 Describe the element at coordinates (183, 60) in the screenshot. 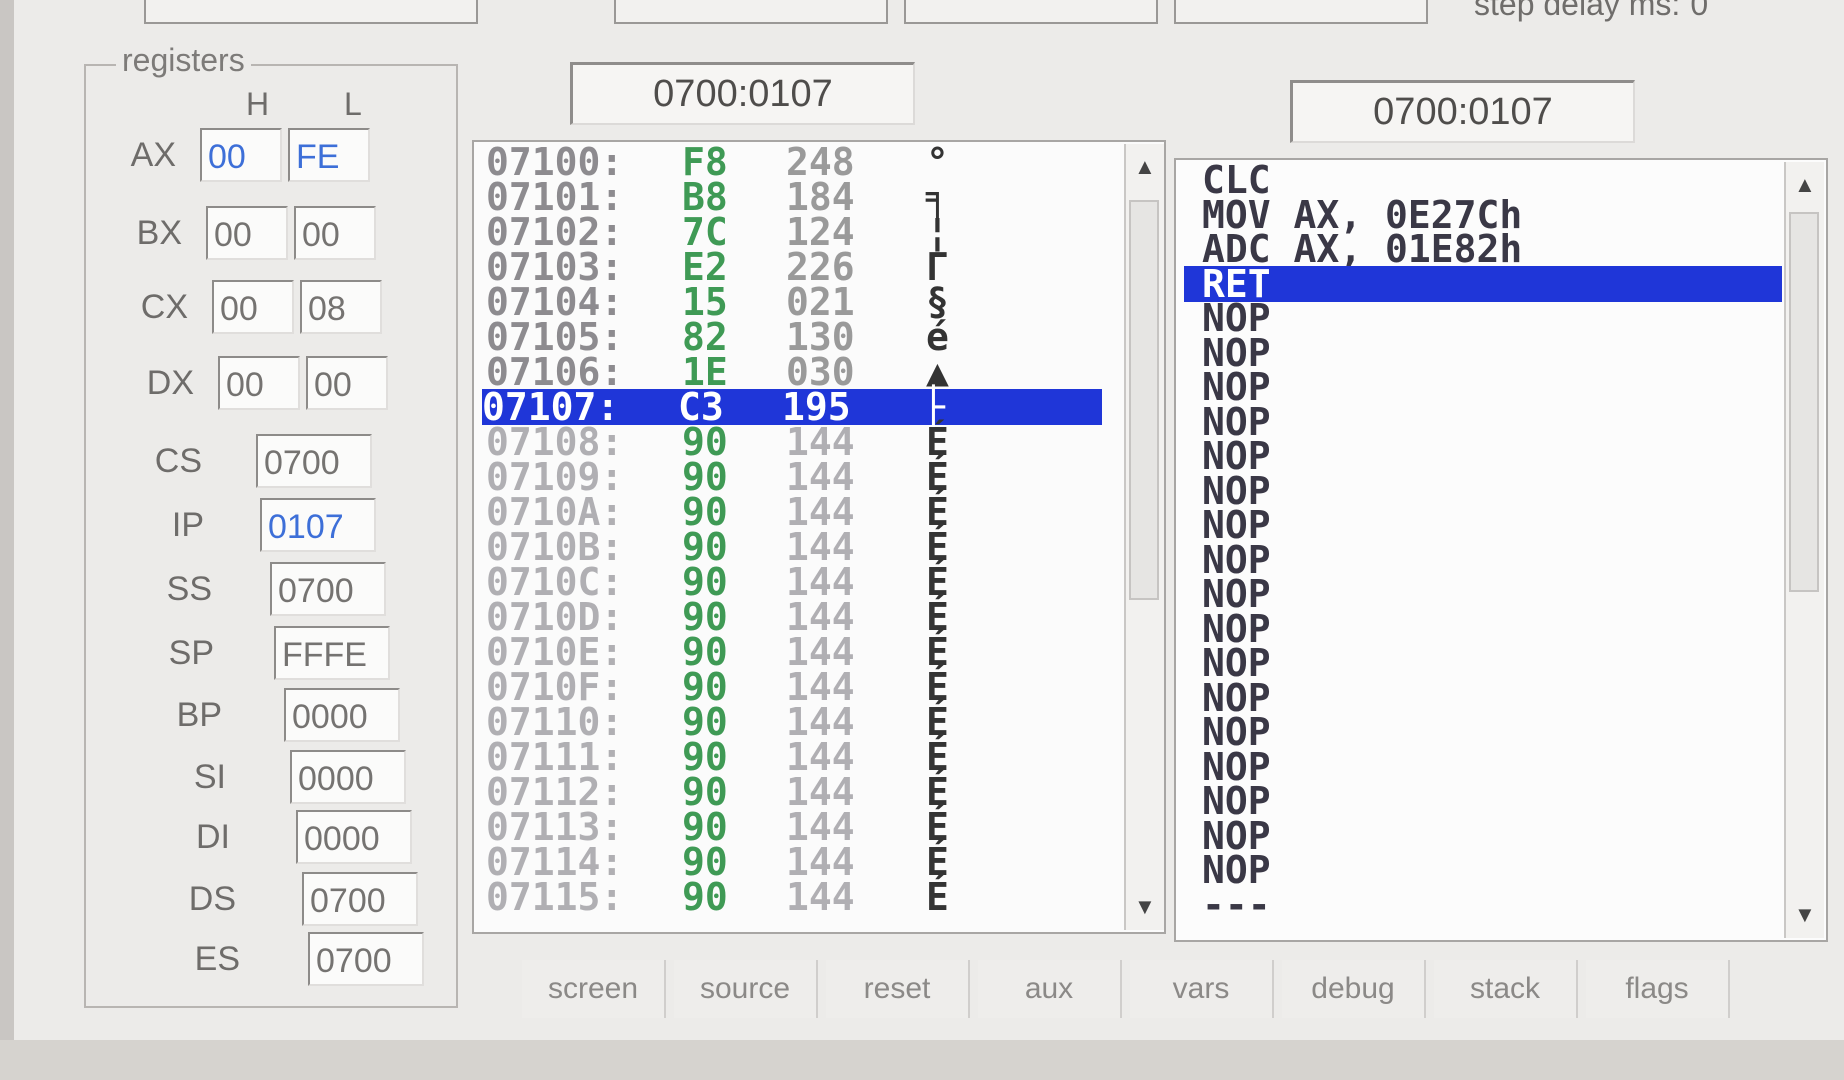

I see `registers-title: registers` at that location.